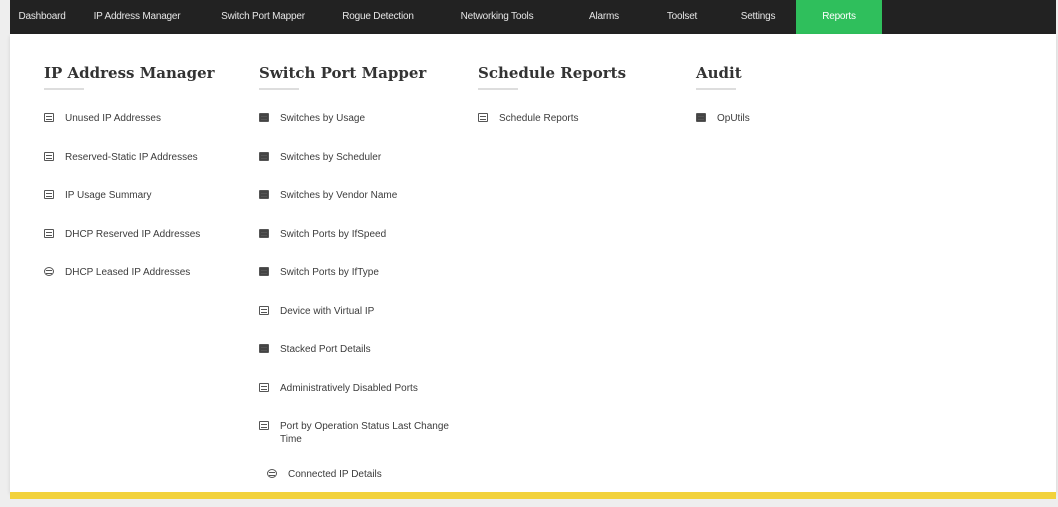 The width and height of the screenshot is (1058, 507). Describe the element at coordinates (786, 131) in the screenshot. I see `report-link-oputils: OpUtils` at that location.